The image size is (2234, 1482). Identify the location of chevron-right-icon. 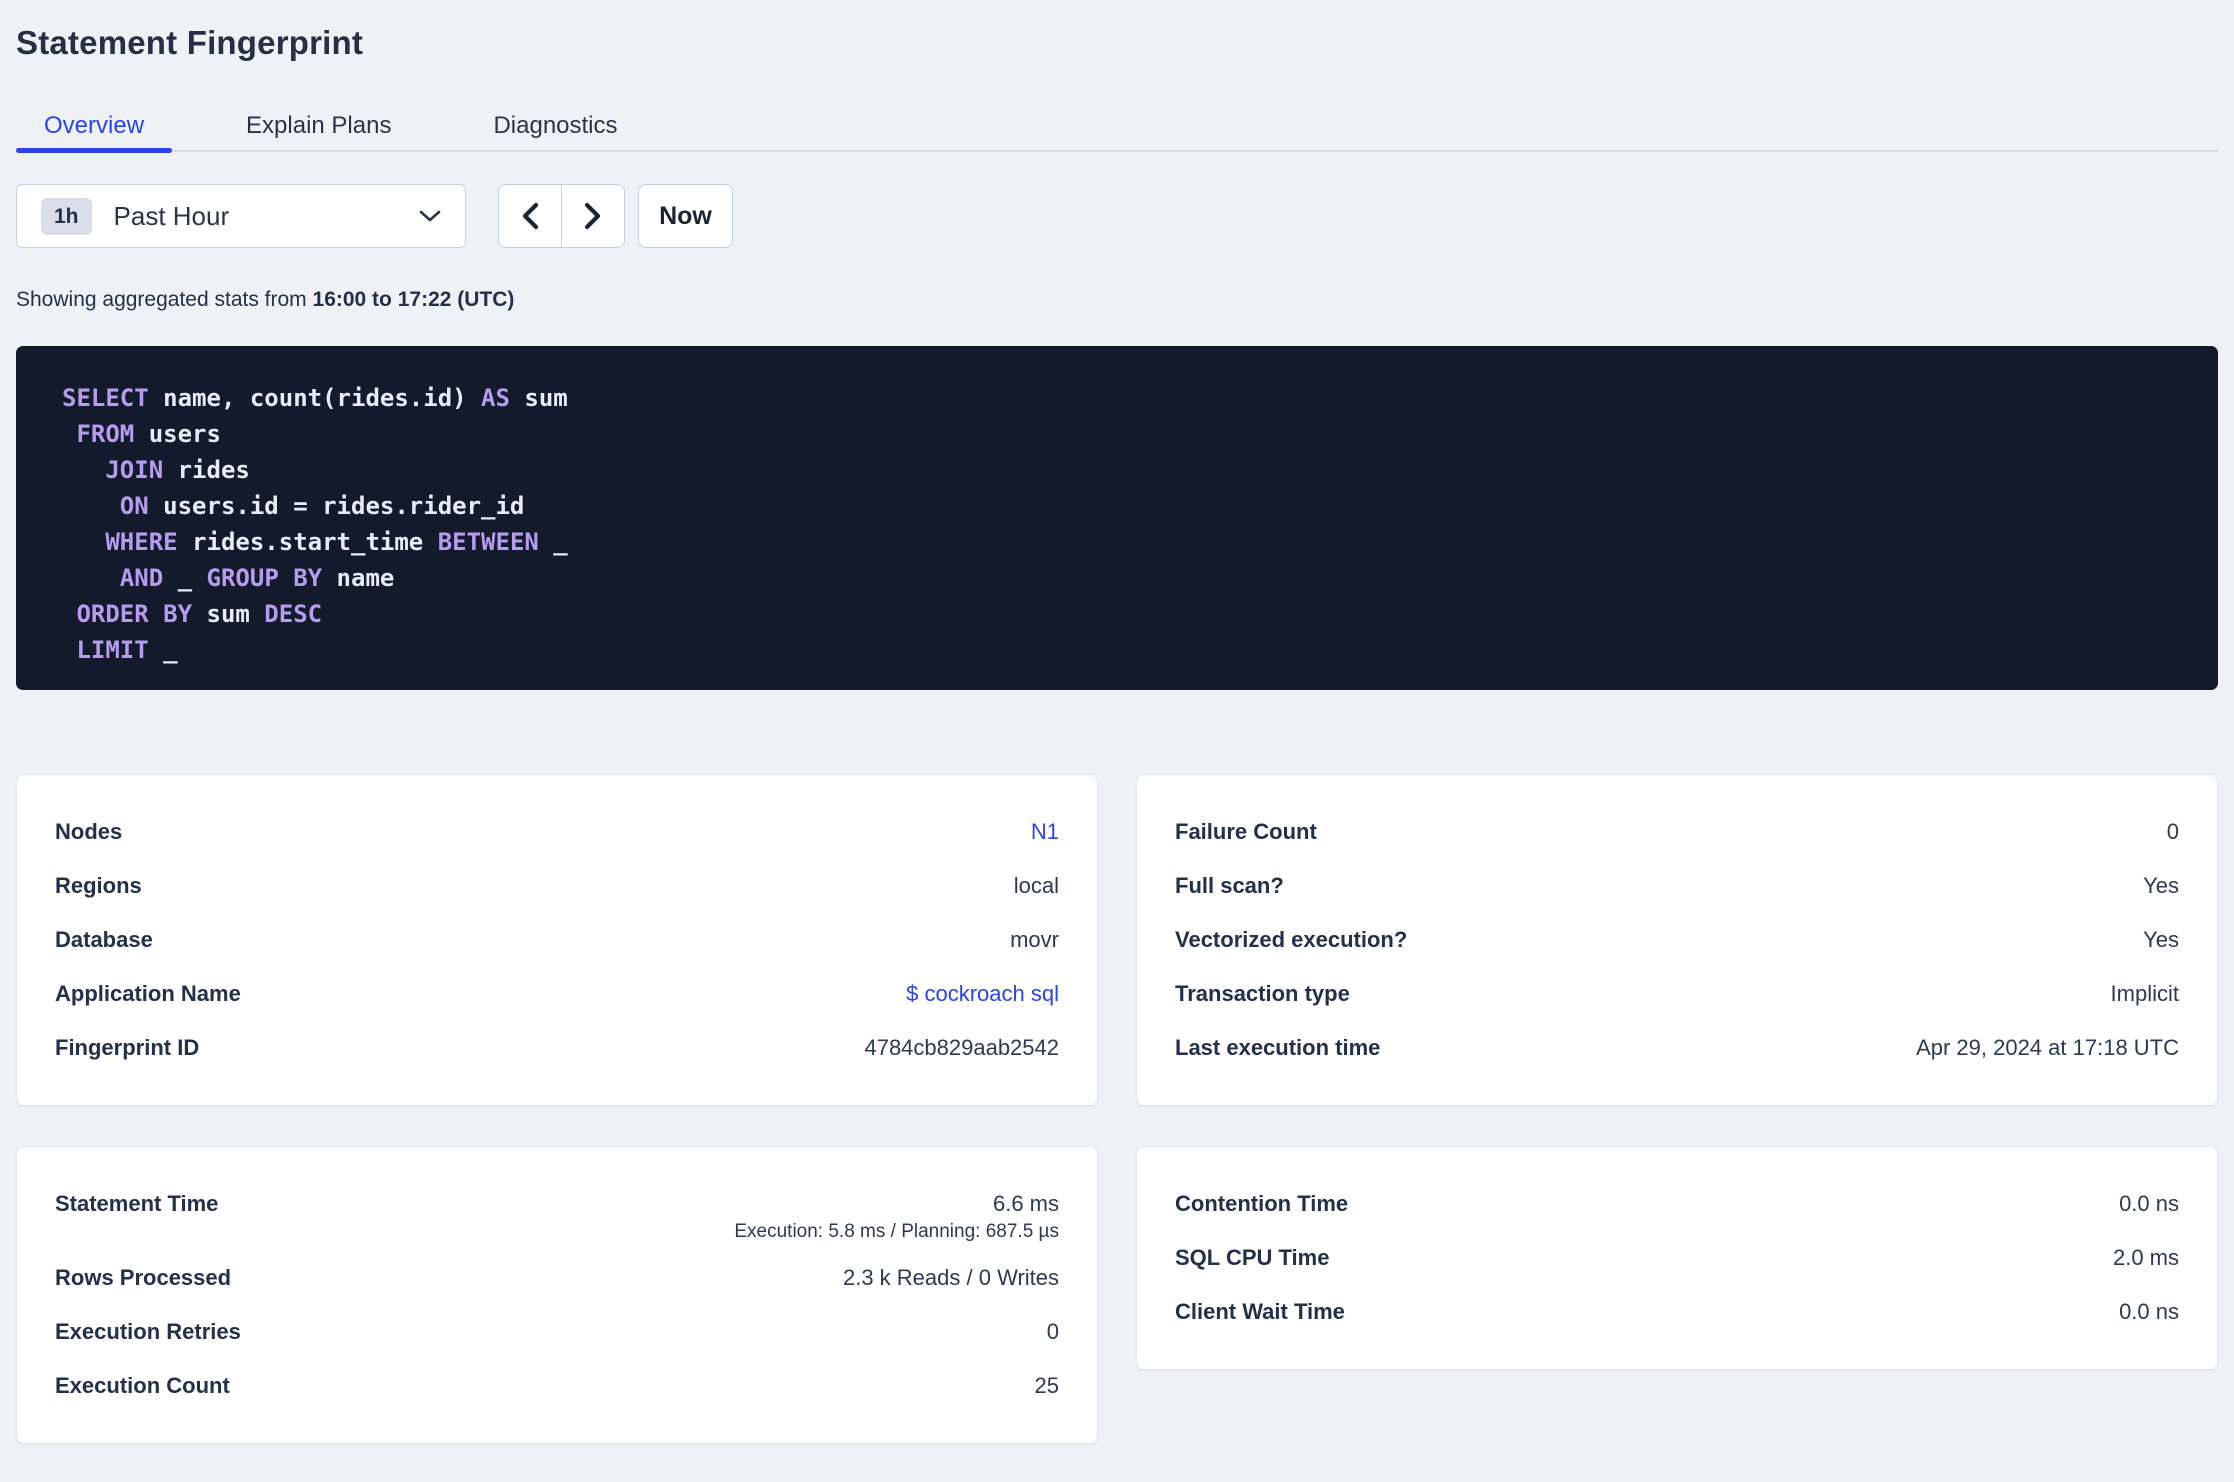
(592, 216).